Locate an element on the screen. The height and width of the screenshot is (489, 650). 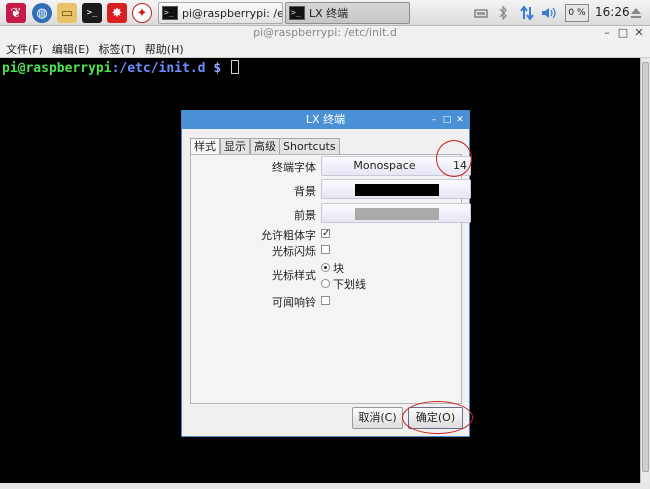
bell-label: 可闻响铃 is located at coordinates (294, 302).